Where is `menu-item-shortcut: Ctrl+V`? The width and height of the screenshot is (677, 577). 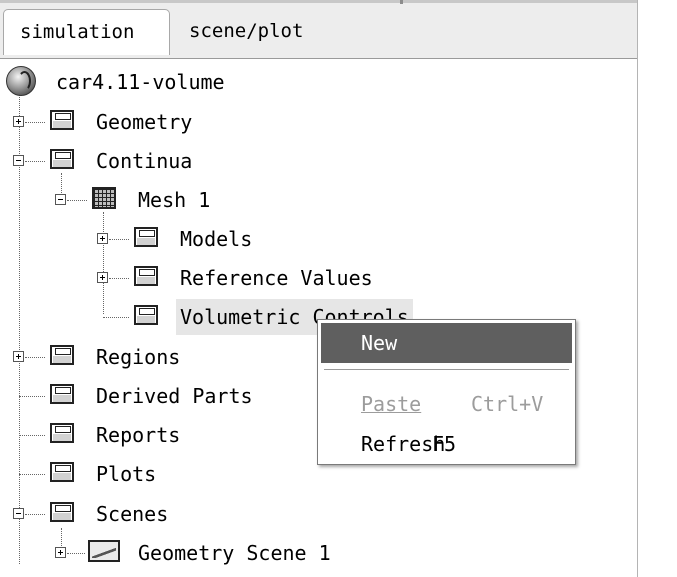
menu-item-shortcut: Ctrl+V is located at coordinates (507, 404).